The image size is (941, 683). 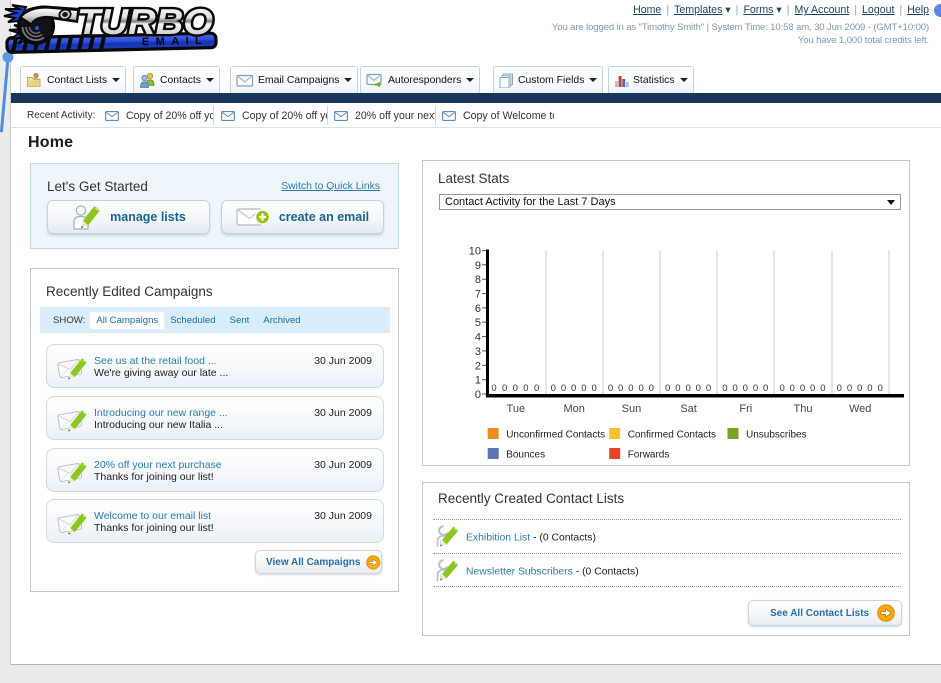 What do you see at coordinates (478, 266) in the screenshot?
I see `svg-text: 9` at bounding box center [478, 266].